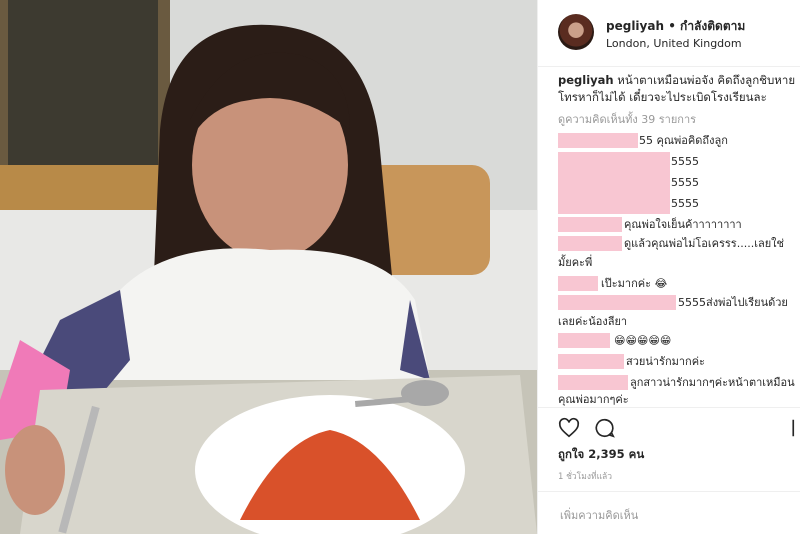 The width and height of the screenshot is (800, 535). Describe the element at coordinates (704, 243) in the screenshot. I see `comment-text: ดูแล้วคุณพ่อไม่โอเครรร.....เลยใช่` at that location.